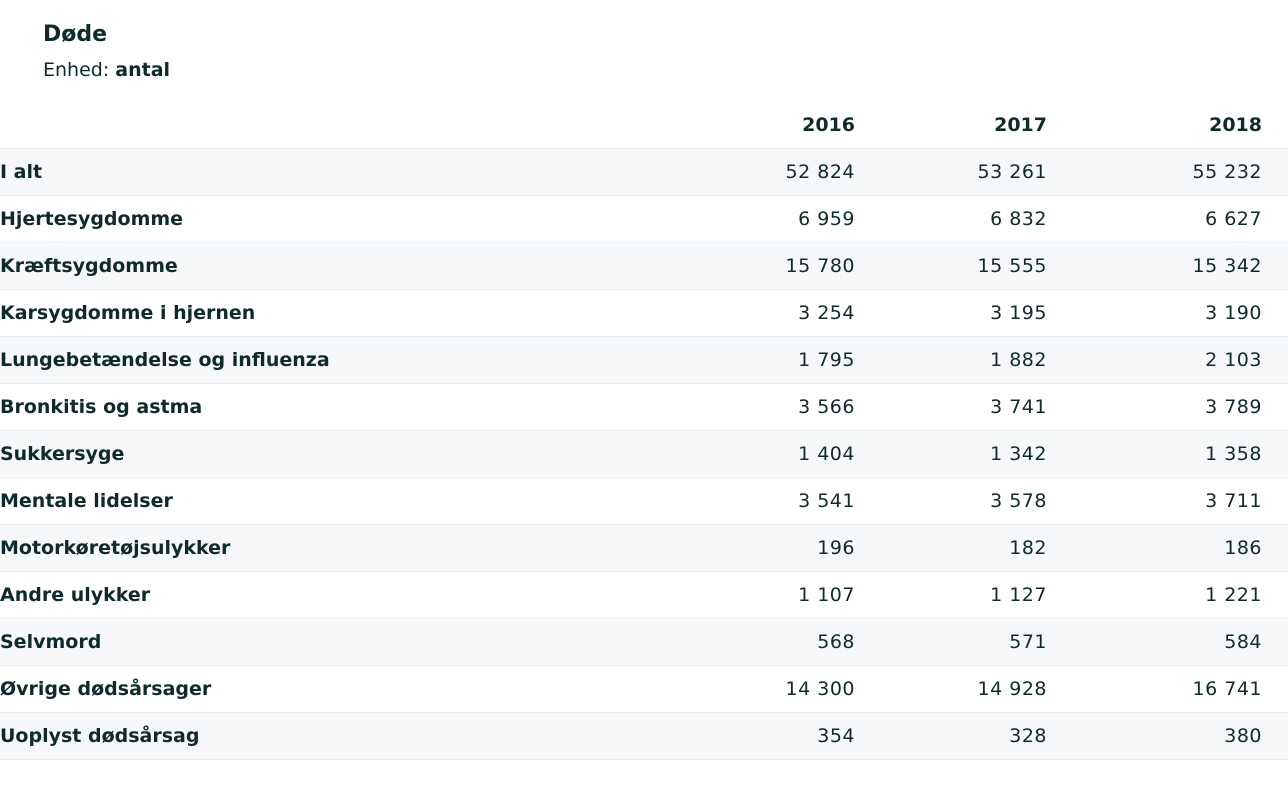 This screenshot has height=787, width=1288. What do you see at coordinates (1243, 548) in the screenshot?
I see `cell-2018: 186` at bounding box center [1243, 548].